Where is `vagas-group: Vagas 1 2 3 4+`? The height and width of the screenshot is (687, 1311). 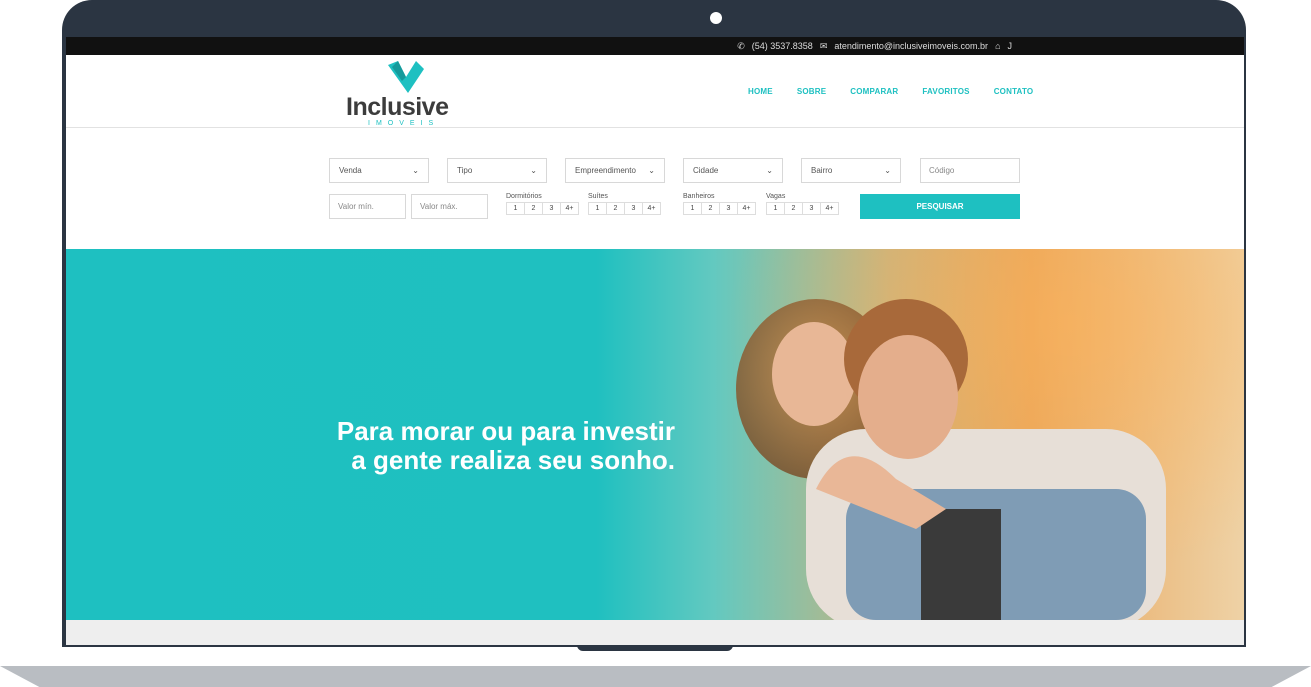
vagas-group: Vagas 1 2 3 4+ is located at coordinates (802, 204).